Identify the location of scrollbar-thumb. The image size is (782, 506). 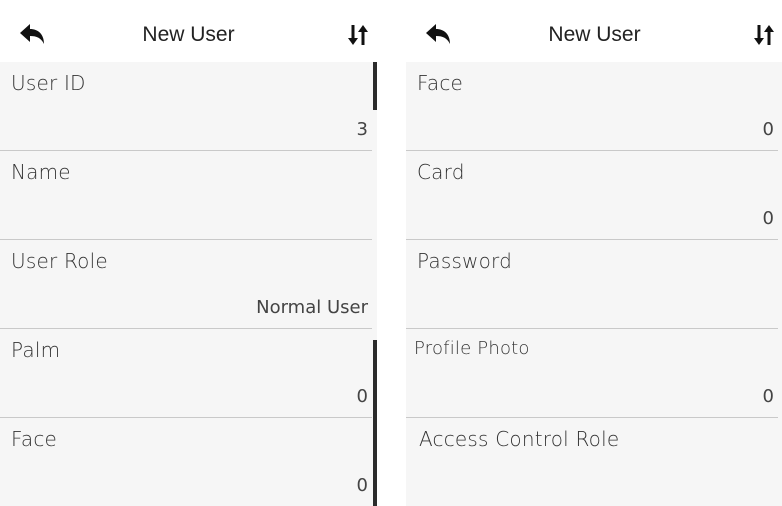
(375, 423).